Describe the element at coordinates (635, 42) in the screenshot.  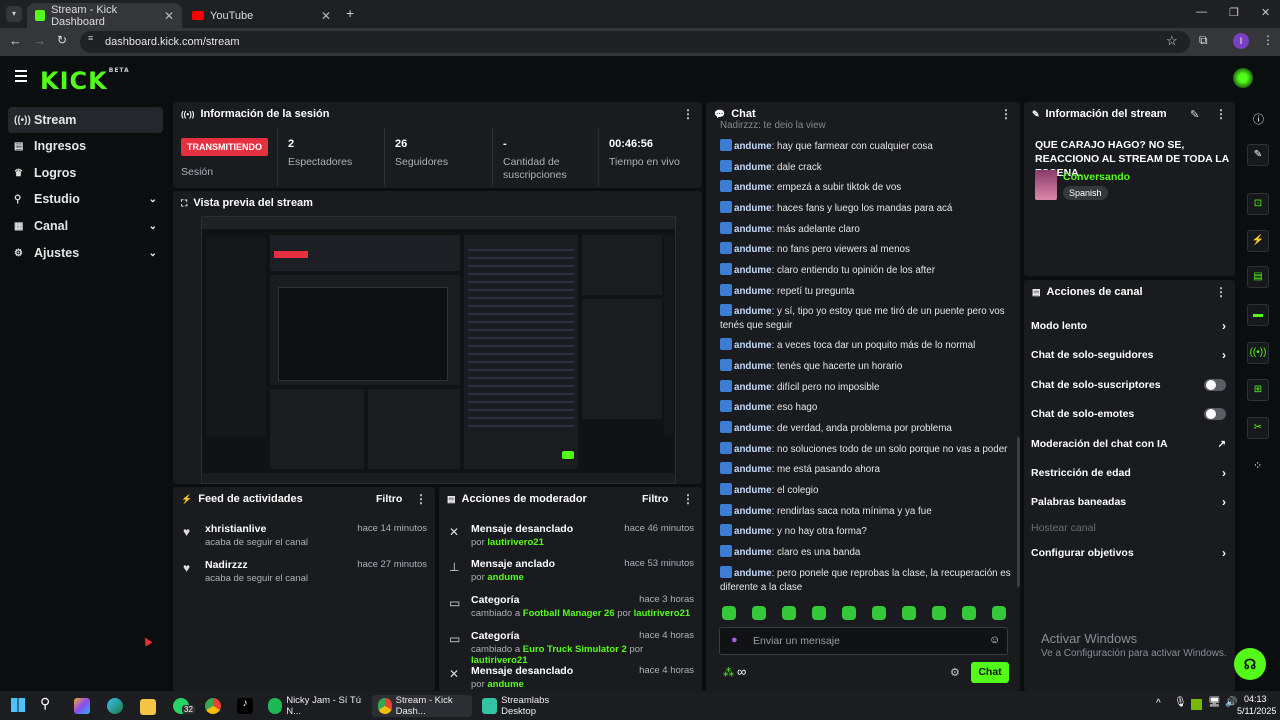
I see `url-bar: dashboard.kick.com/stream` at that location.